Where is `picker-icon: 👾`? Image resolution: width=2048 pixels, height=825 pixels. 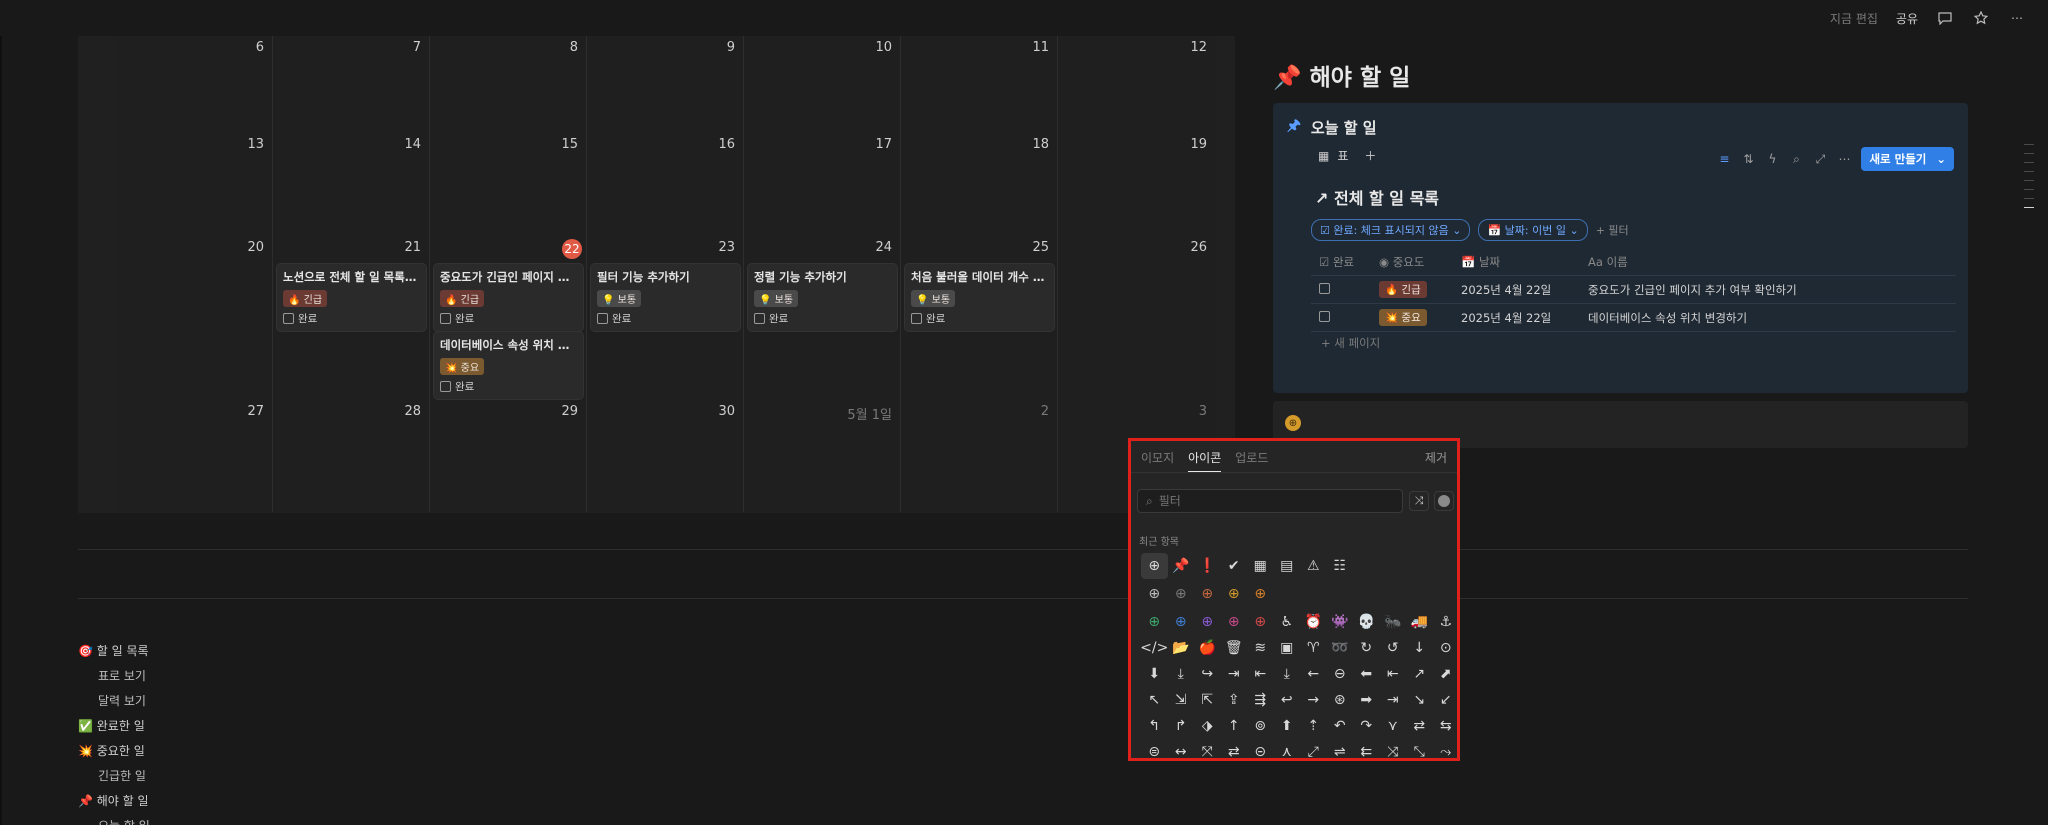
picker-icon: 👾 is located at coordinates (1340, 622).